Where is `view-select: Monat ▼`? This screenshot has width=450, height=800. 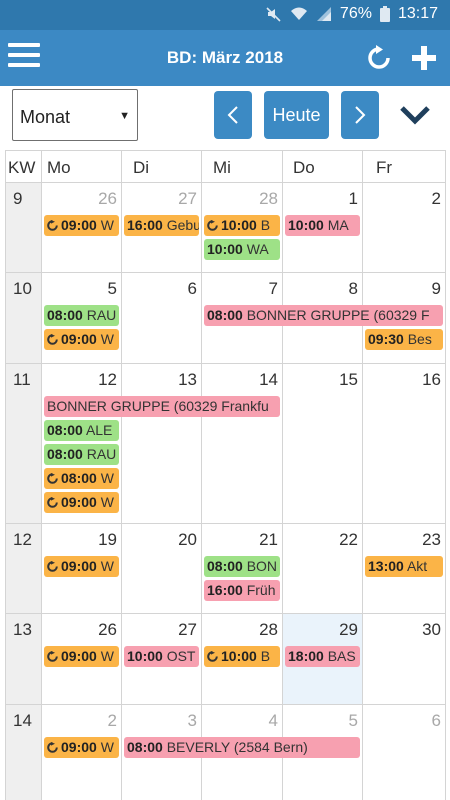 view-select: Monat ▼ is located at coordinates (75, 115).